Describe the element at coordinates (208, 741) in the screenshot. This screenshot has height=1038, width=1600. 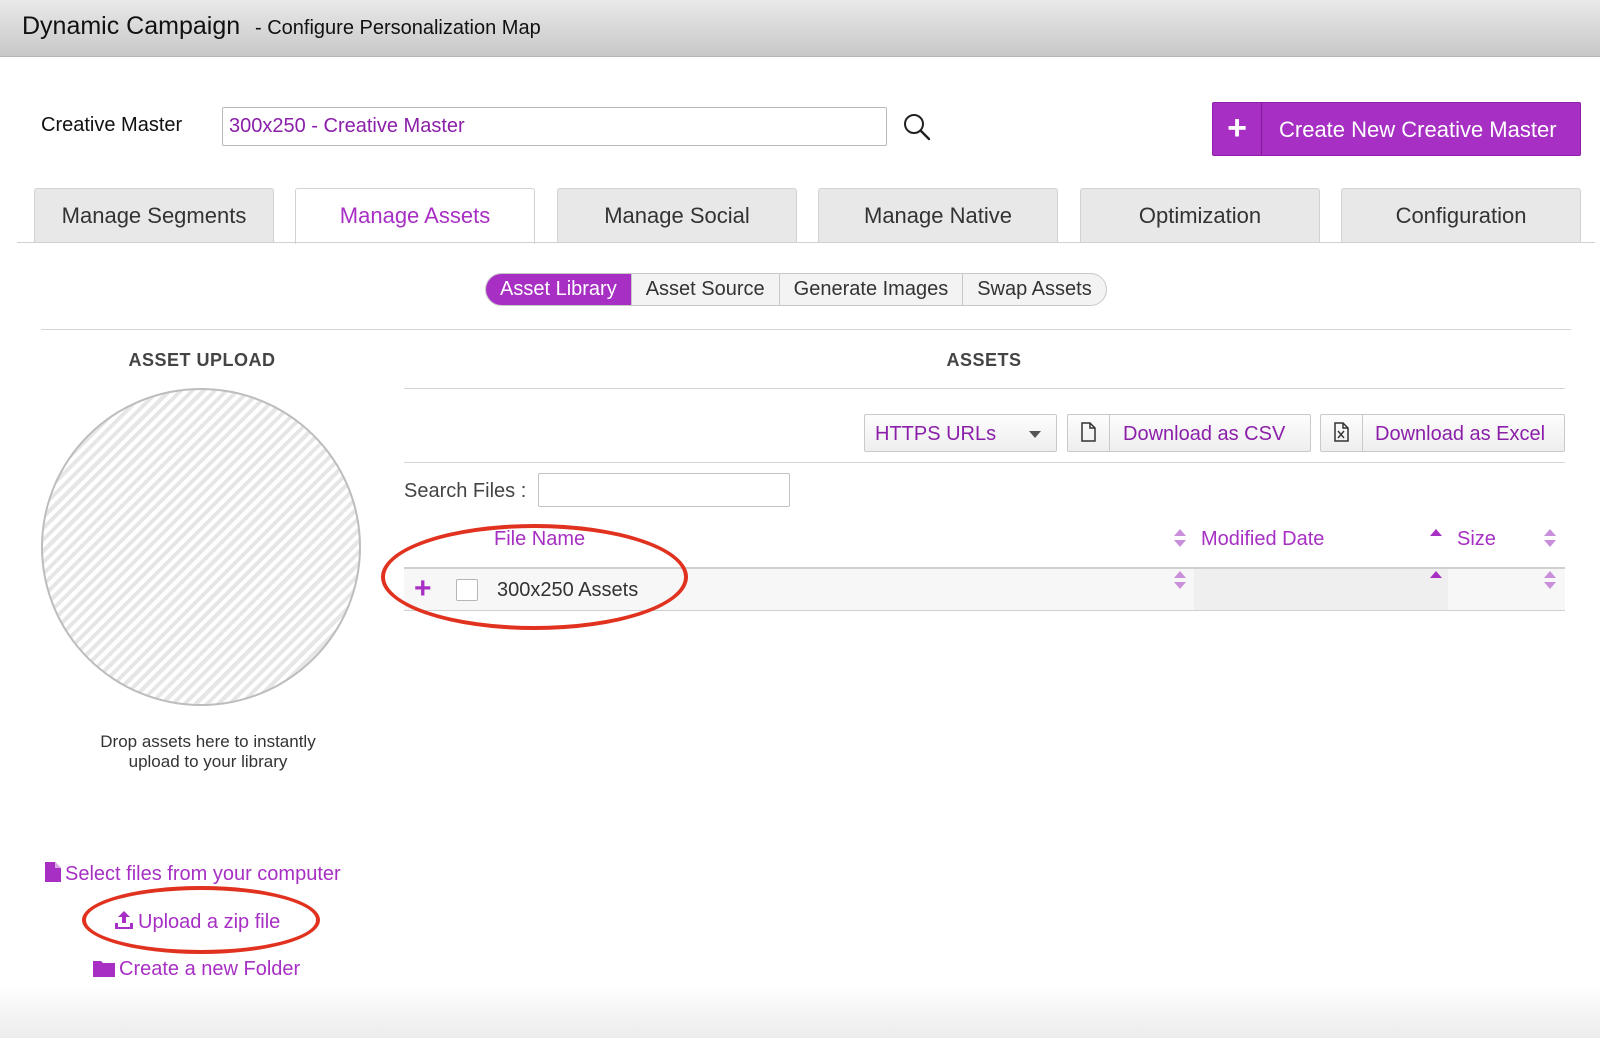
I see `drop-hint-line-1: Drop assets here to instantly` at that location.